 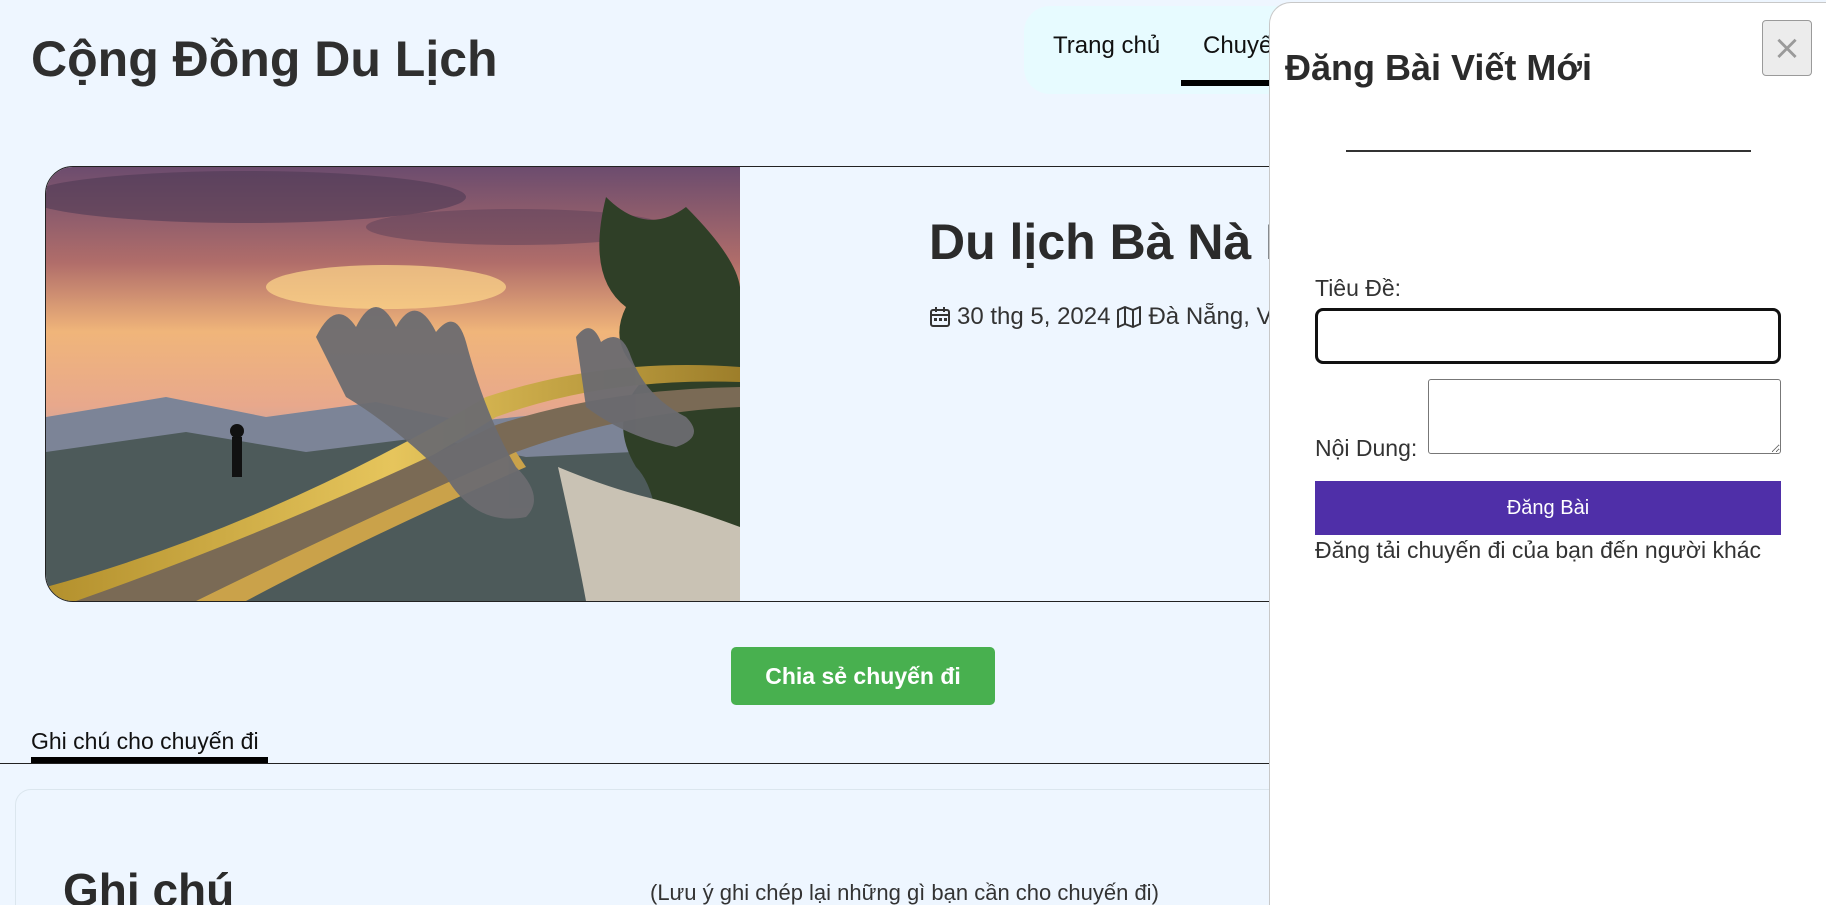 I want to click on content-label: Nội Dung:, so click(x=1366, y=448).